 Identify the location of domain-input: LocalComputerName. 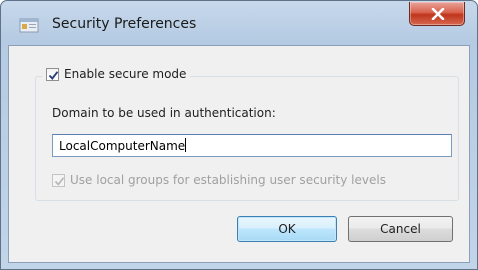
(252, 145).